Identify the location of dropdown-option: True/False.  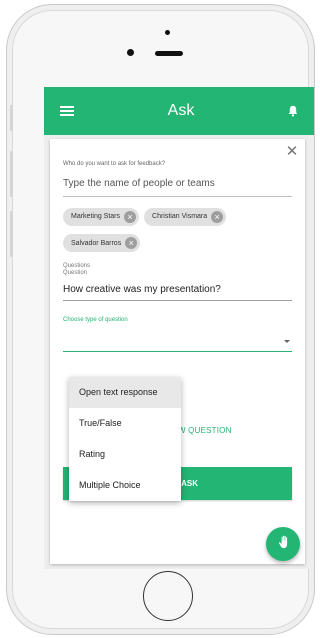
(125, 423).